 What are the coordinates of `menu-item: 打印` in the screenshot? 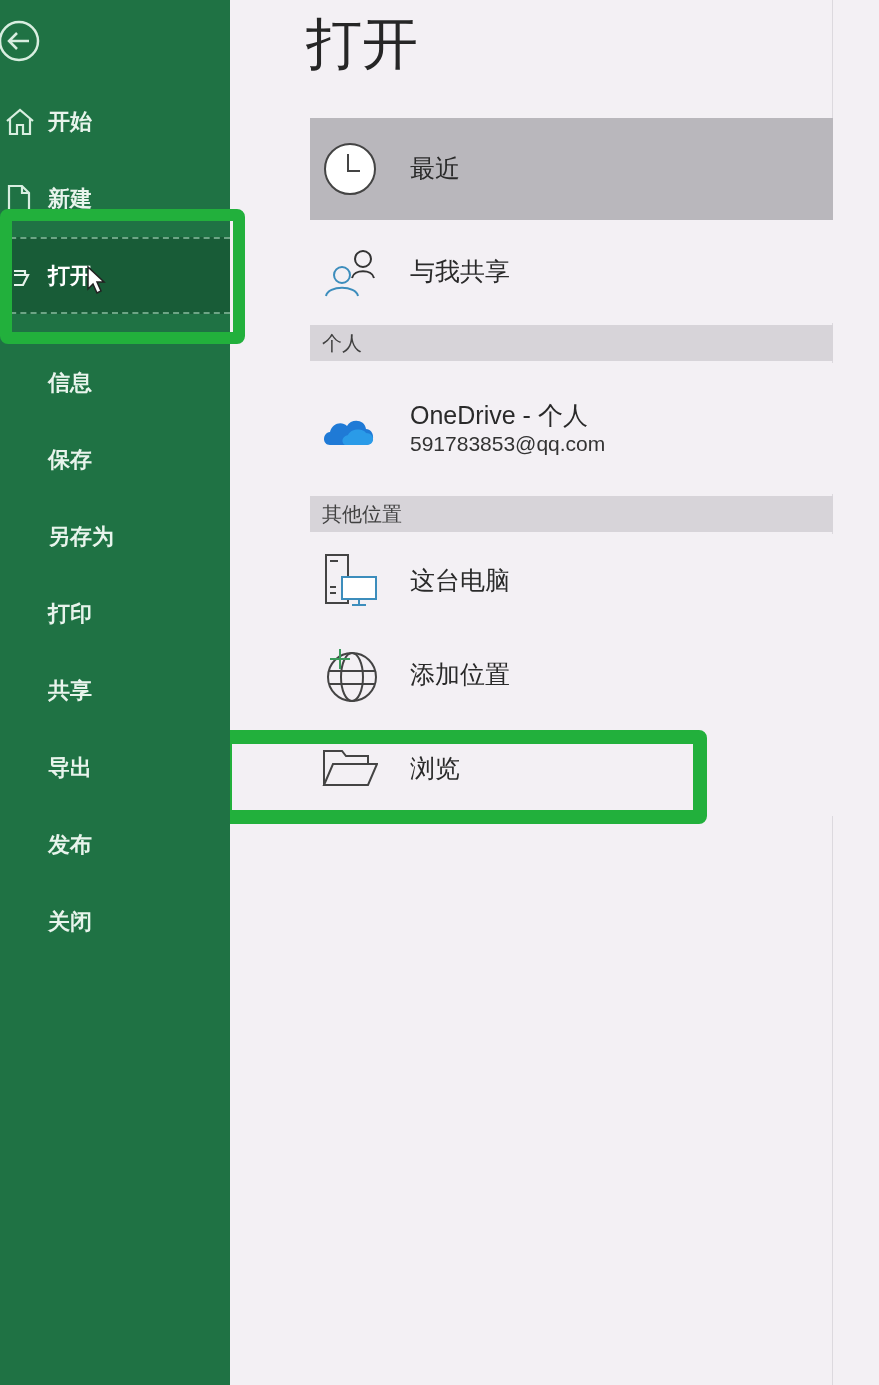 It's located at (70, 613).